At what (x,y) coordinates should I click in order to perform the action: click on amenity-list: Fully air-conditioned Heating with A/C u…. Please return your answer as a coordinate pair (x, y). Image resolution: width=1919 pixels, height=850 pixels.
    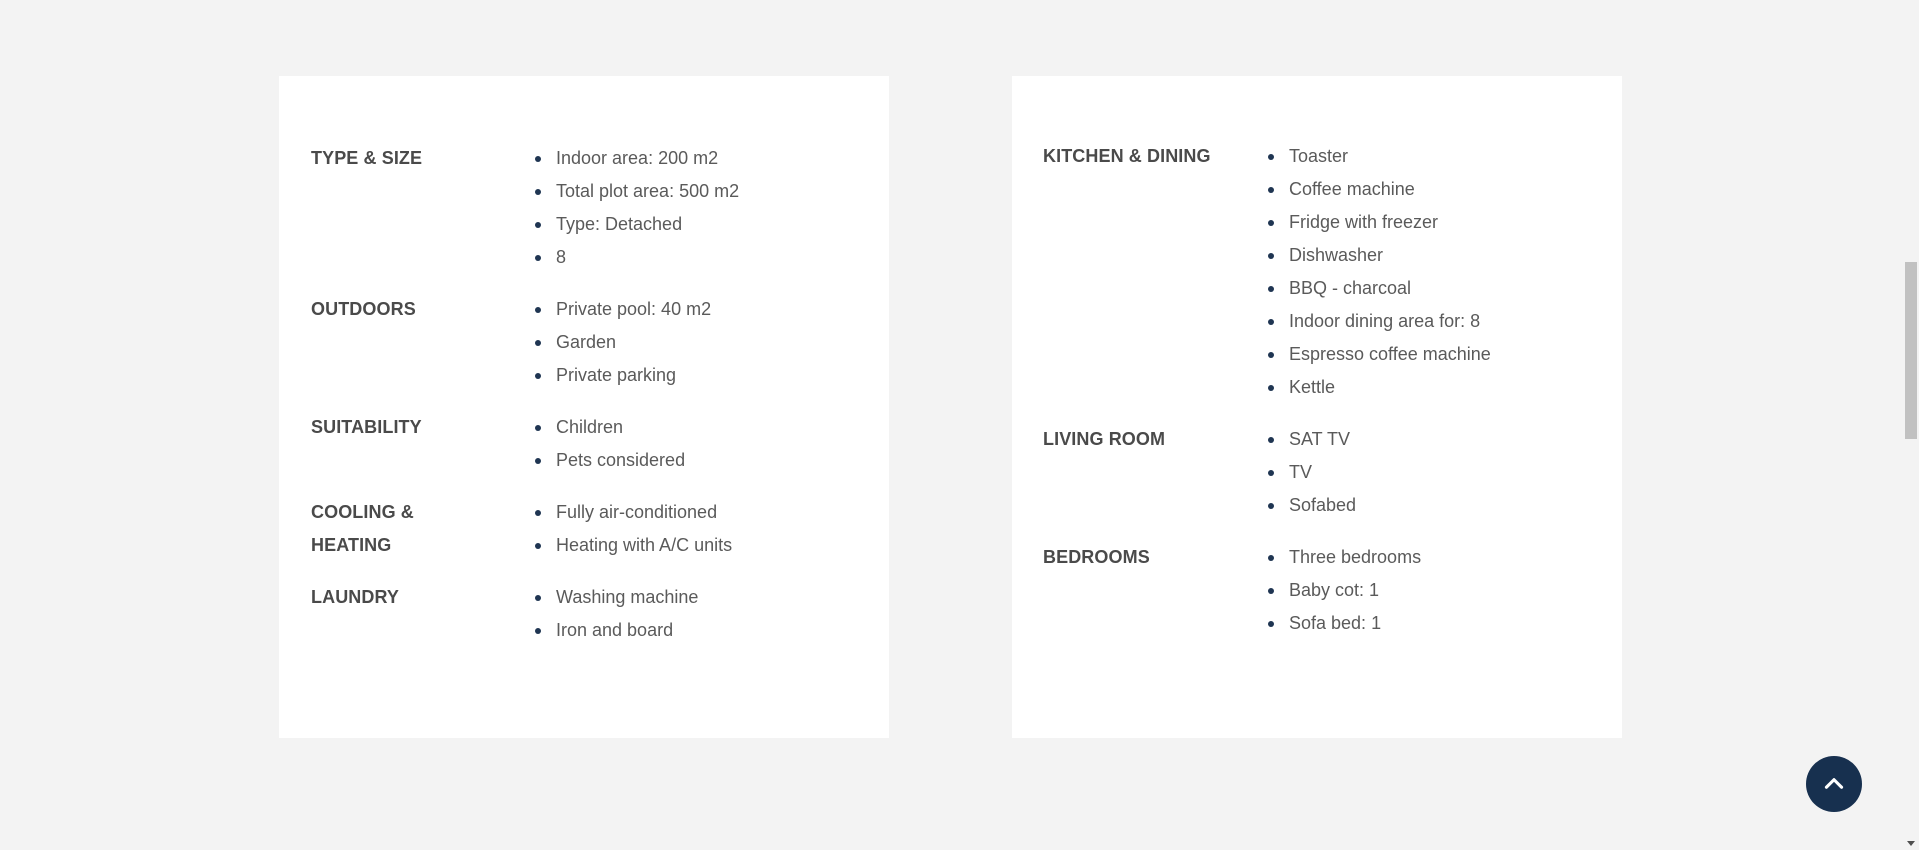
    Looking at the image, I should click on (615, 529).